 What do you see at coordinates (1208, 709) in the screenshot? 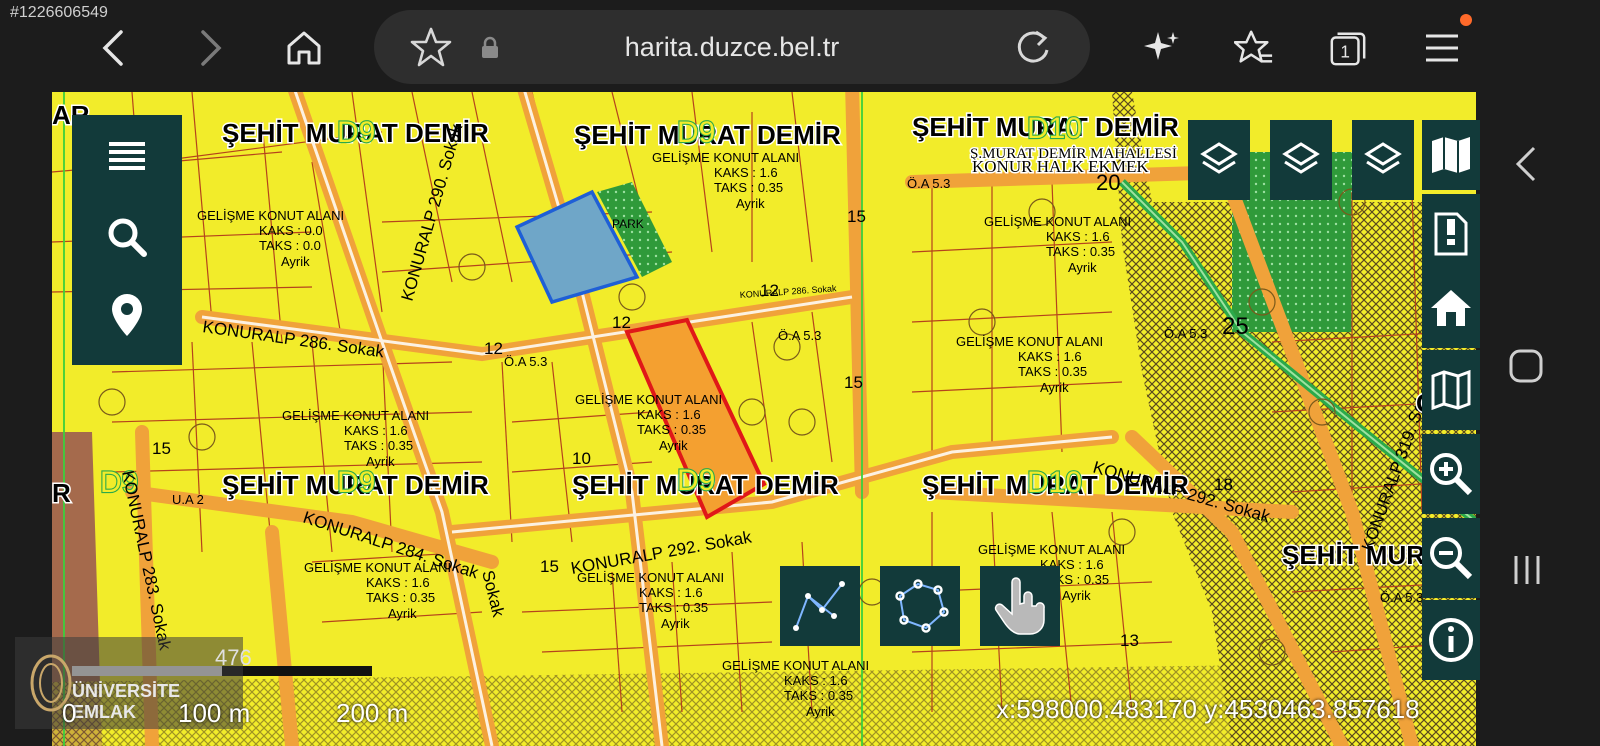
I see `coordinate-readout: x:598000.483170 y:4530463.857618` at bounding box center [1208, 709].